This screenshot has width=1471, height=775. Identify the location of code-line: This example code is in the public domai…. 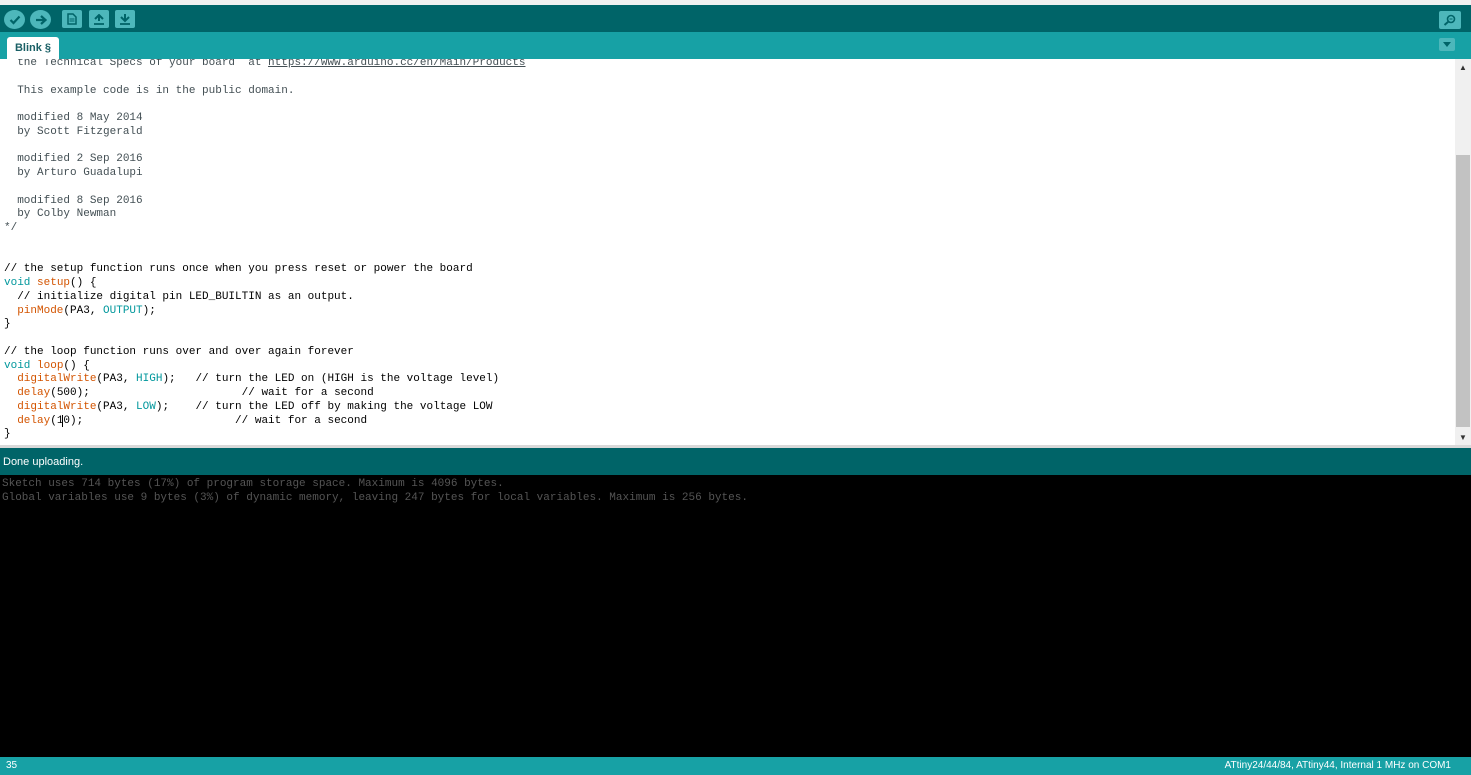
(265, 92).